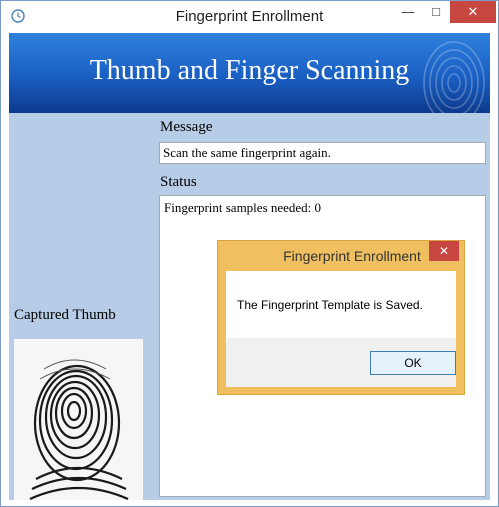  I want to click on minimize-button: —, so click(408, 12).